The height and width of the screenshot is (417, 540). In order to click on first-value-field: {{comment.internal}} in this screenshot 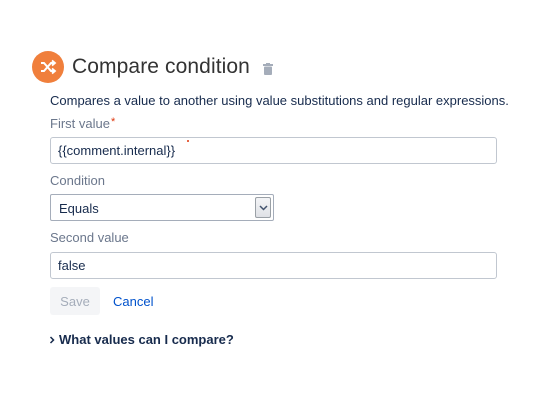, I will do `click(273, 150)`.